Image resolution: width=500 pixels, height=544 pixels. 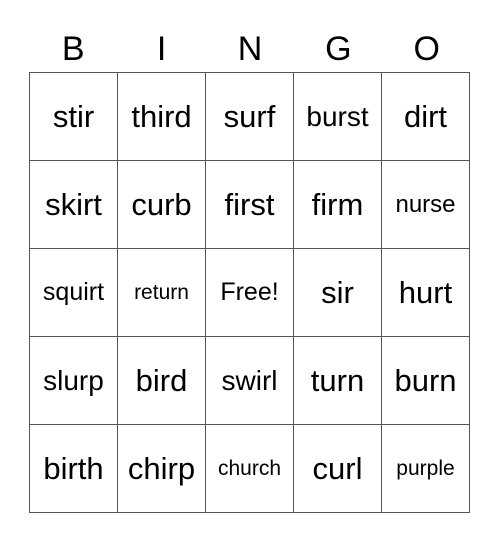 I want to click on bingo-cell: dirt, so click(x=425, y=116).